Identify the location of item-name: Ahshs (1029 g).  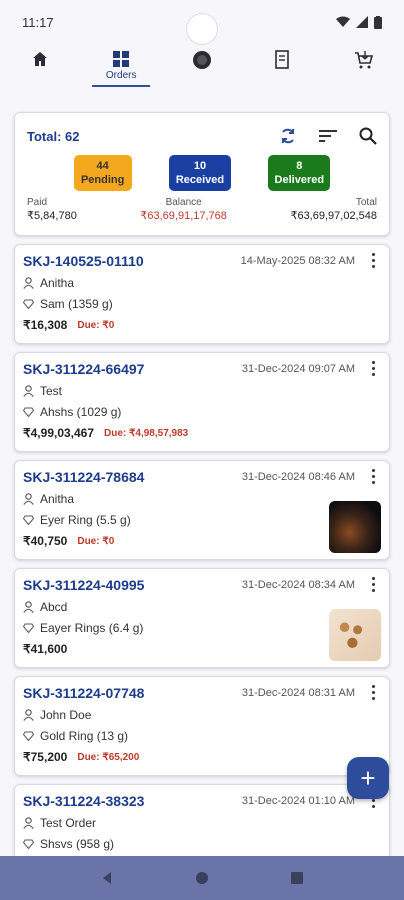
(81, 412).